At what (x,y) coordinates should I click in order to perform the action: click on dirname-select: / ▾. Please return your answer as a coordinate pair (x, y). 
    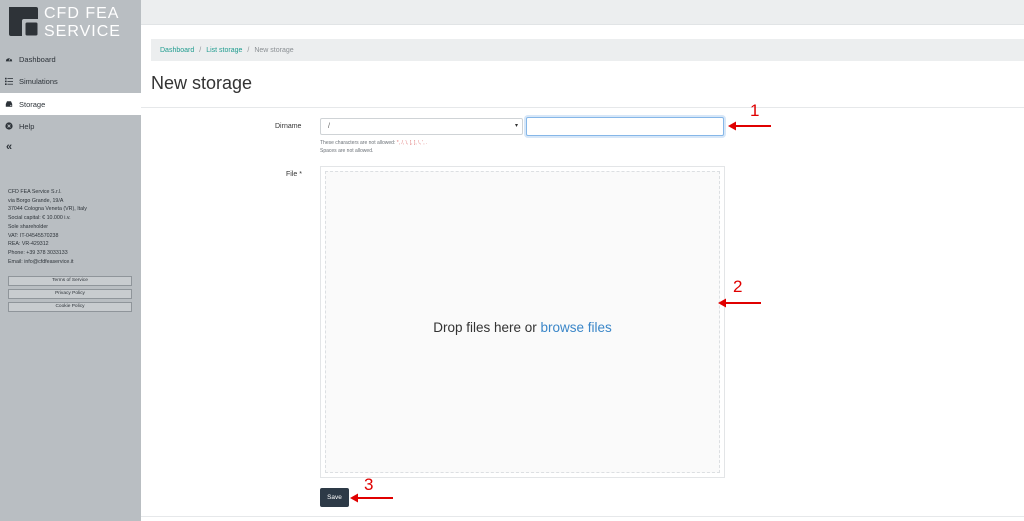
    Looking at the image, I should click on (421, 126).